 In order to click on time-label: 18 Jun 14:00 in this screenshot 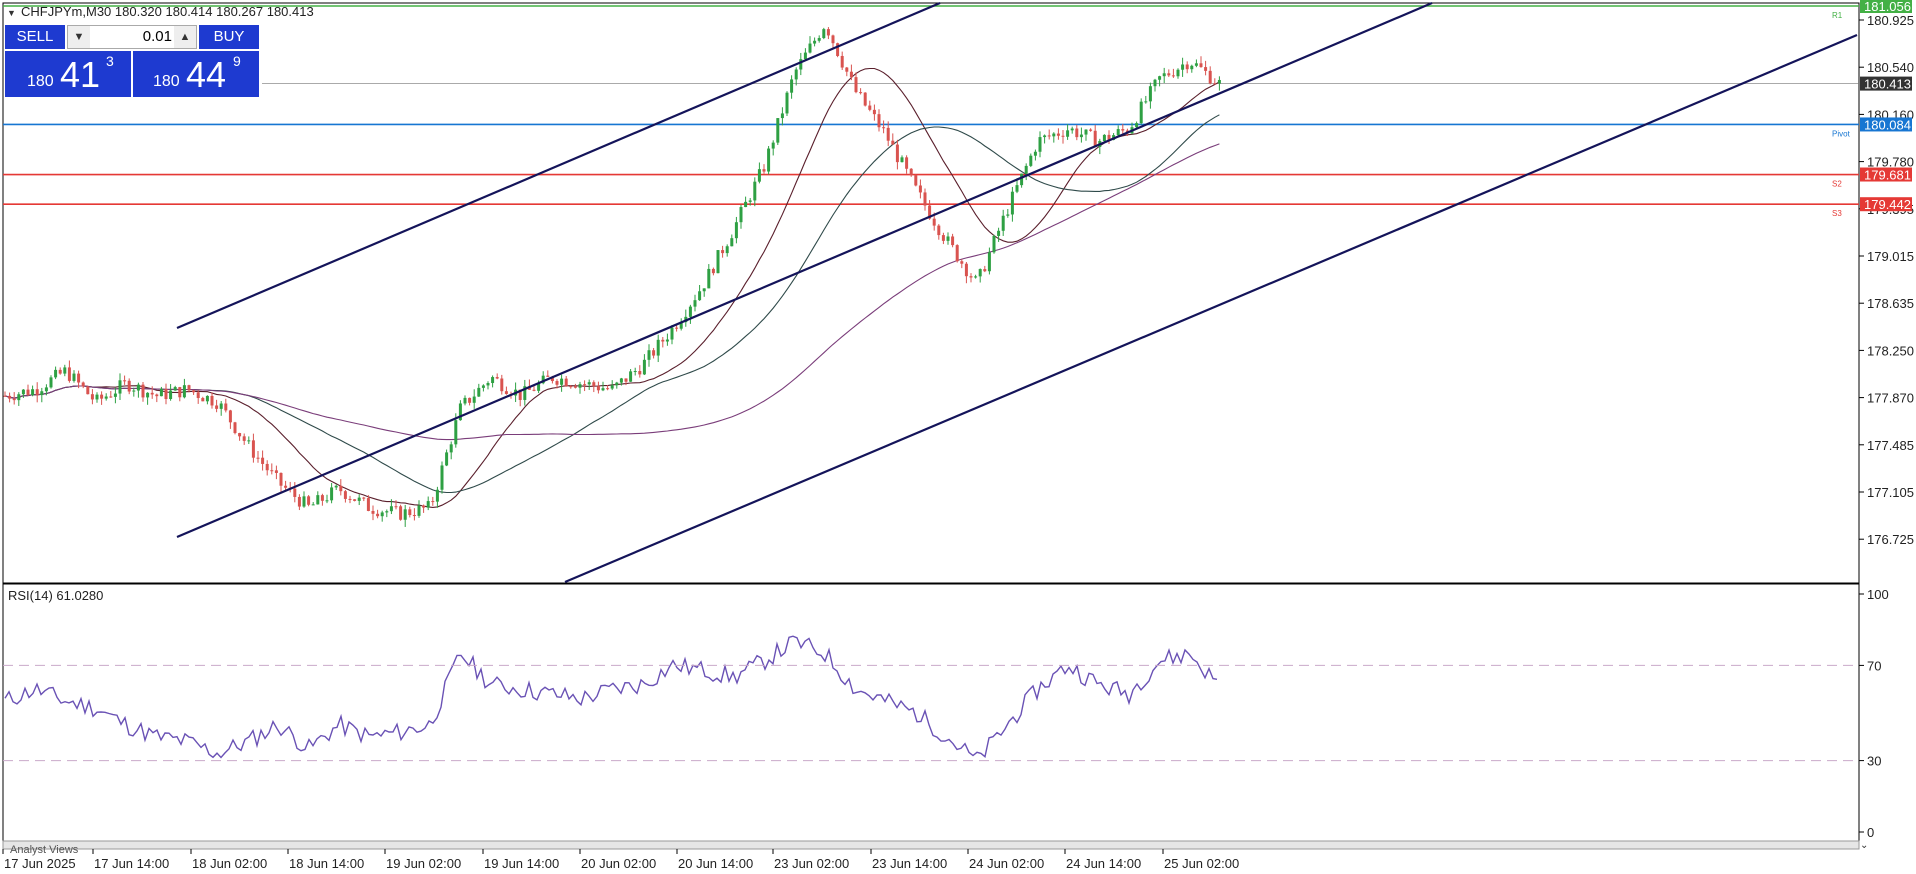, I will do `click(326, 863)`.